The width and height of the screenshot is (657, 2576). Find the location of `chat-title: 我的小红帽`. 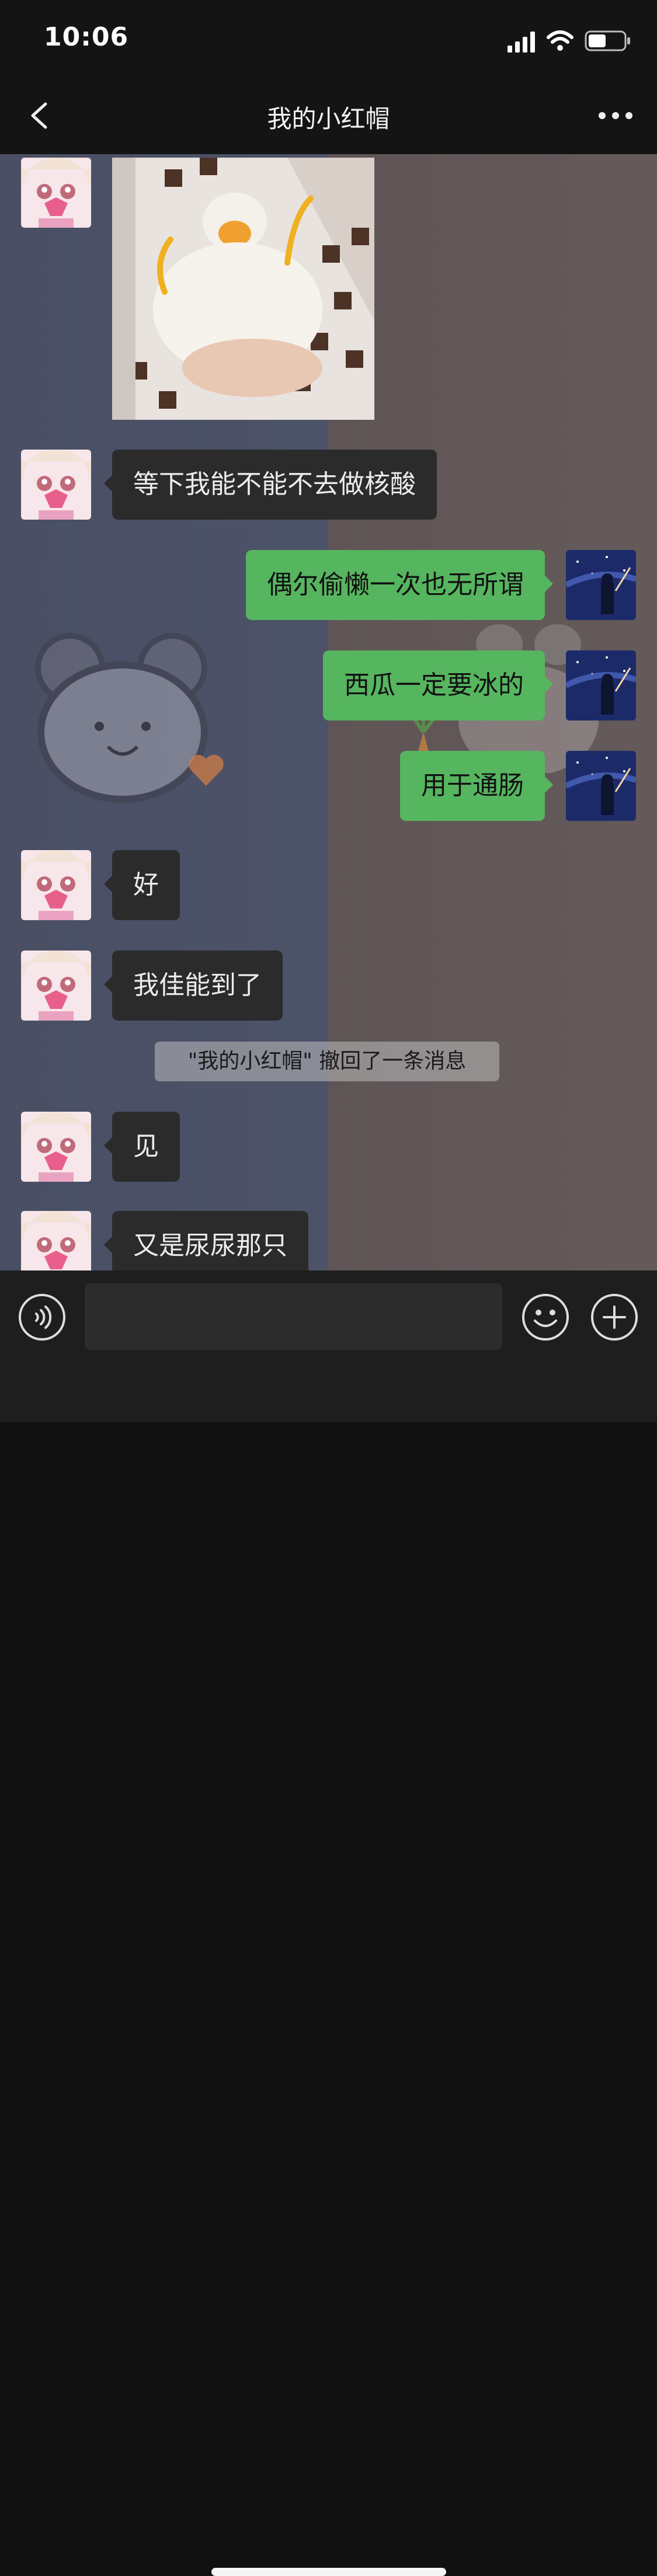

chat-title: 我的小红帽 is located at coordinates (328, 119).